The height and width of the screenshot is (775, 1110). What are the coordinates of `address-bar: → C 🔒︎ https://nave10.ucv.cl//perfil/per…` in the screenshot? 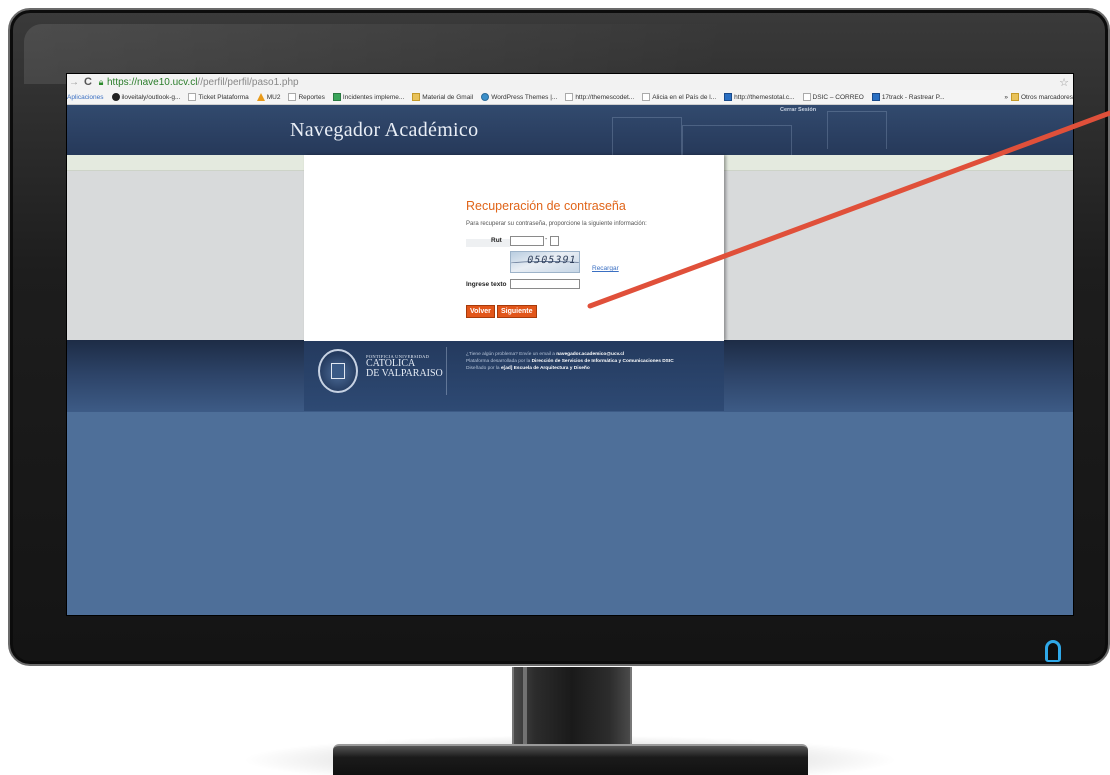 It's located at (570, 82).